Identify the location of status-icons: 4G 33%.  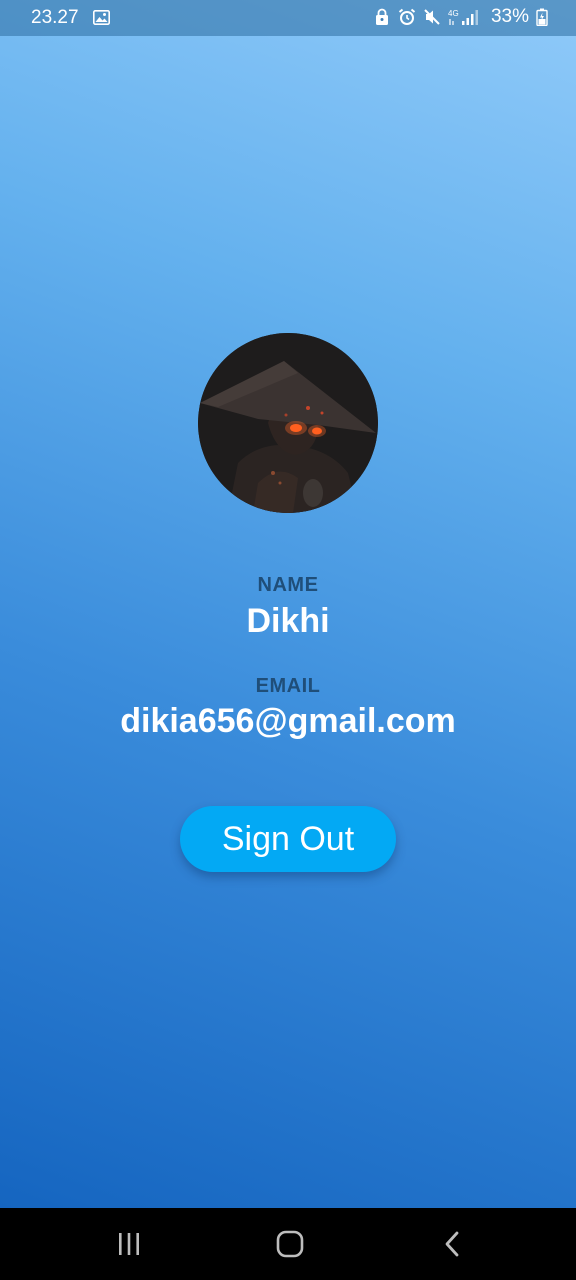
(460, 17).